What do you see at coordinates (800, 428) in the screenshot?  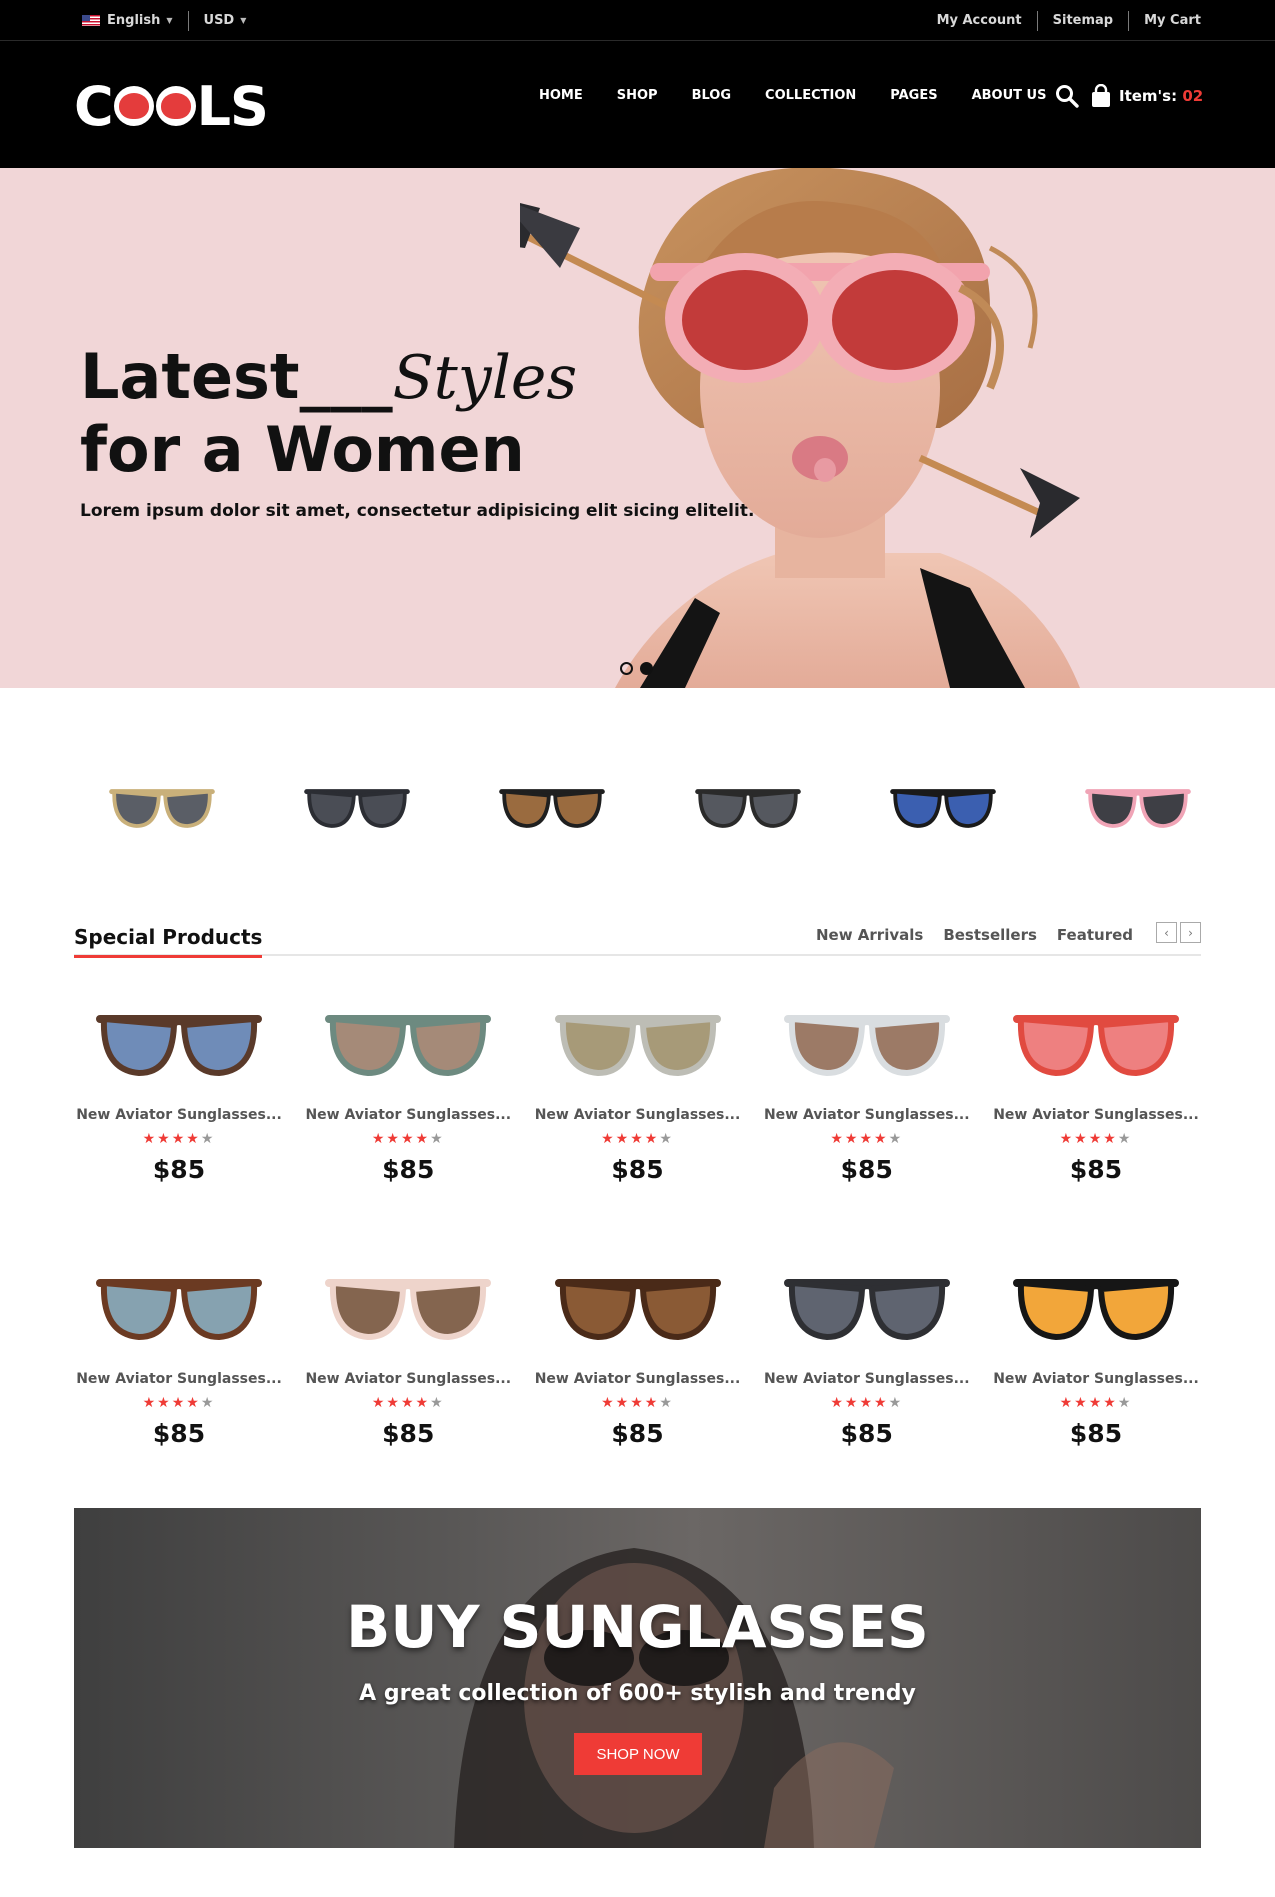 I see `hero-model-image` at bounding box center [800, 428].